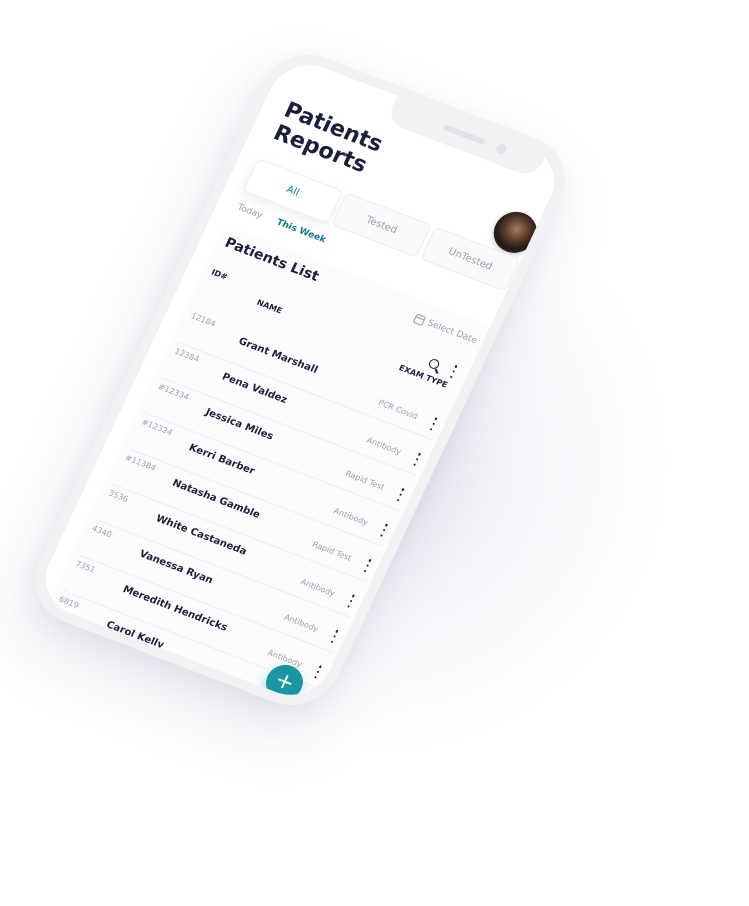 The width and height of the screenshot is (749, 906). Describe the element at coordinates (434, 364) in the screenshot. I see `search-icon` at that location.